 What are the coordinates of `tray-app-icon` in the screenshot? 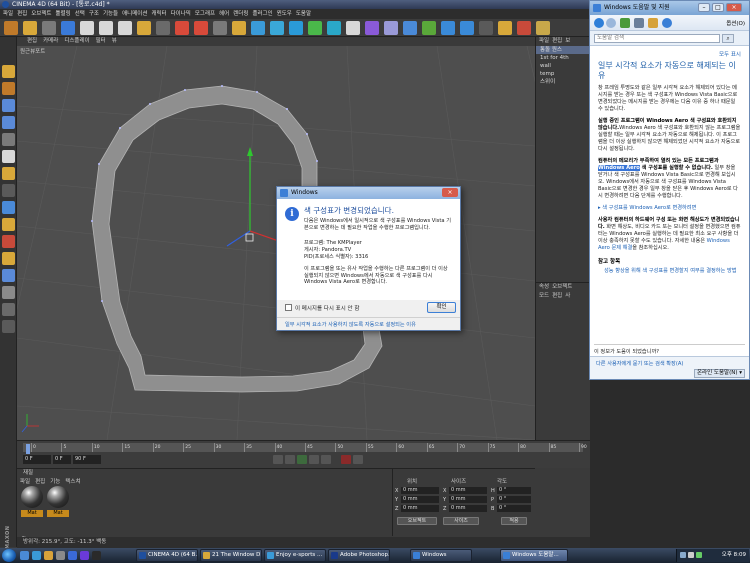 It's located at (699, 555).